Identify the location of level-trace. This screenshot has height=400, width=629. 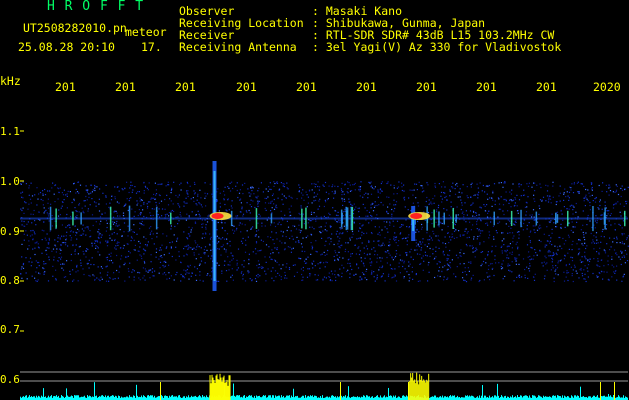
(324, 391).